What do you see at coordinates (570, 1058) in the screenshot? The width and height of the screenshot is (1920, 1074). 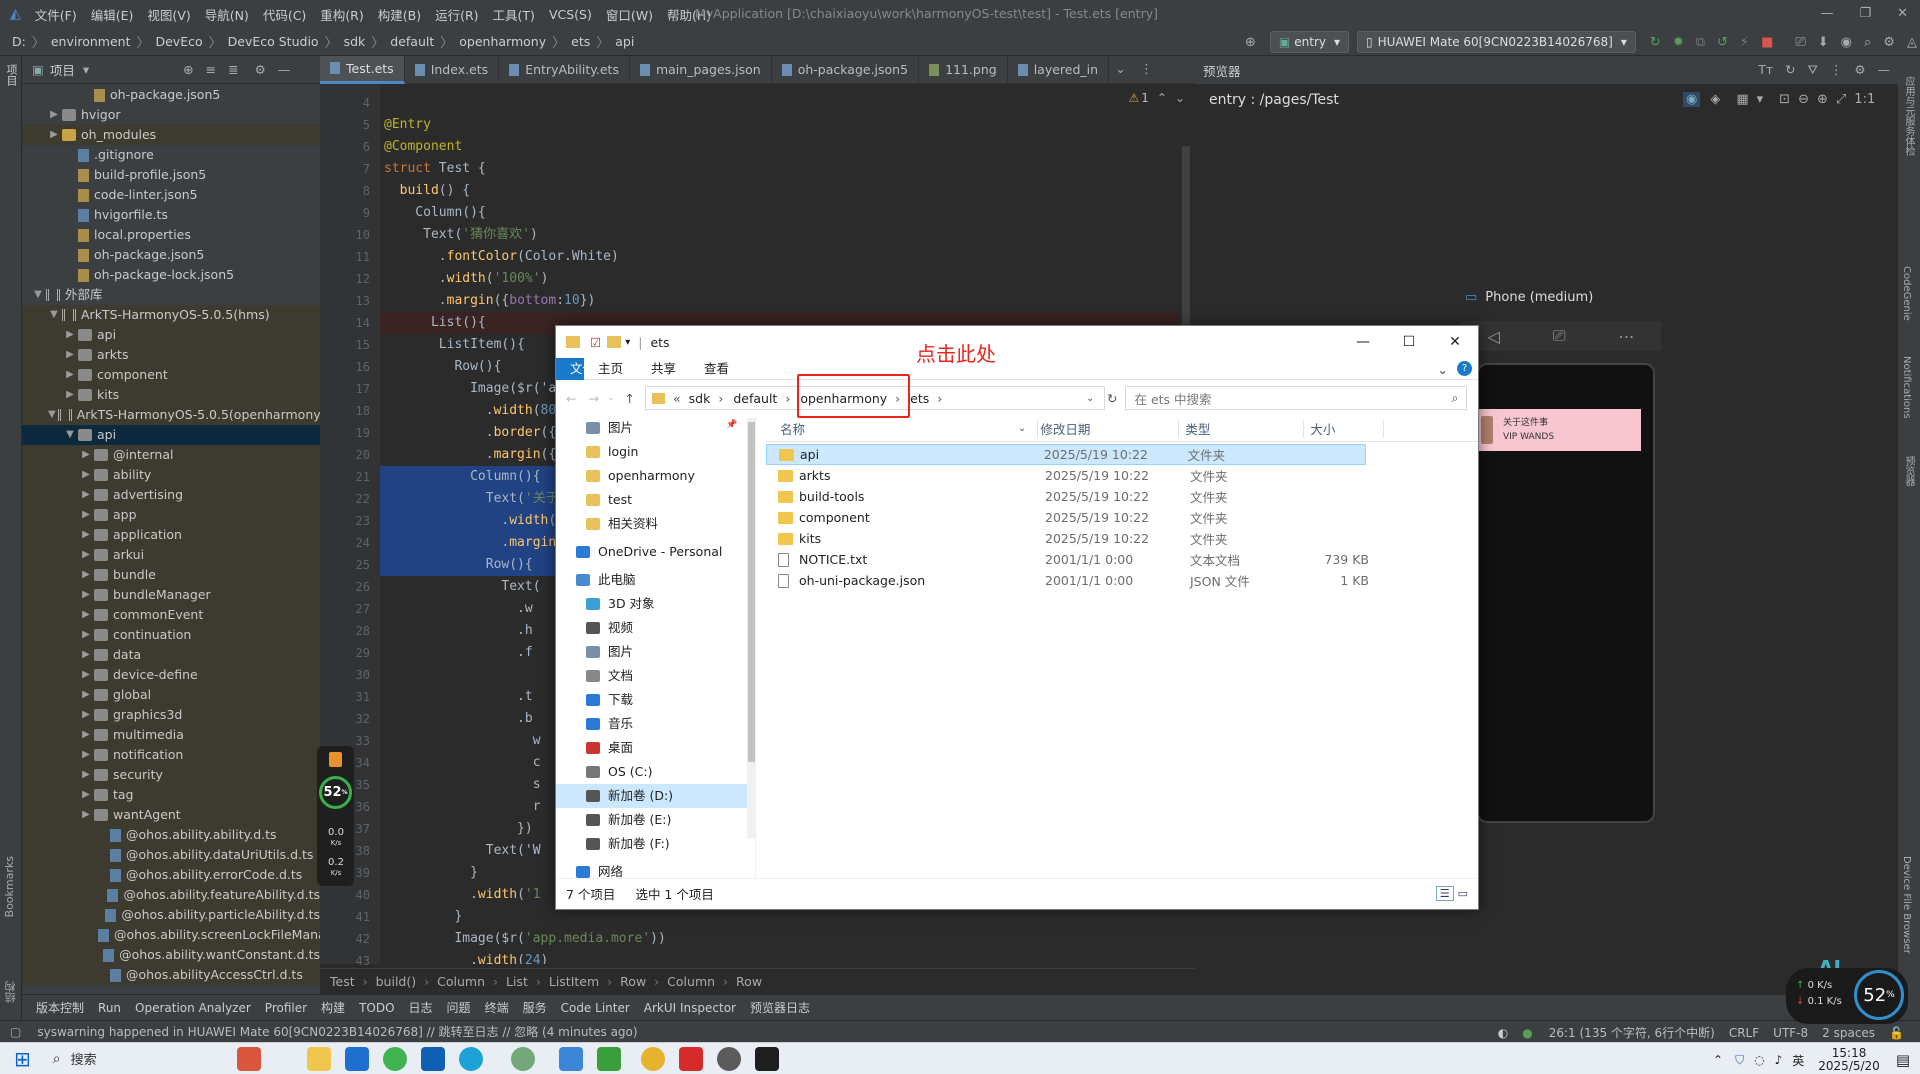 I see `cloud-icon` at bounding box center [570, 1058].